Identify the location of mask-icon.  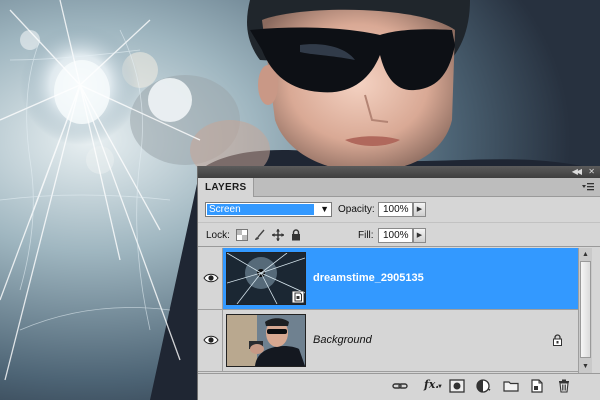
(457, 386).